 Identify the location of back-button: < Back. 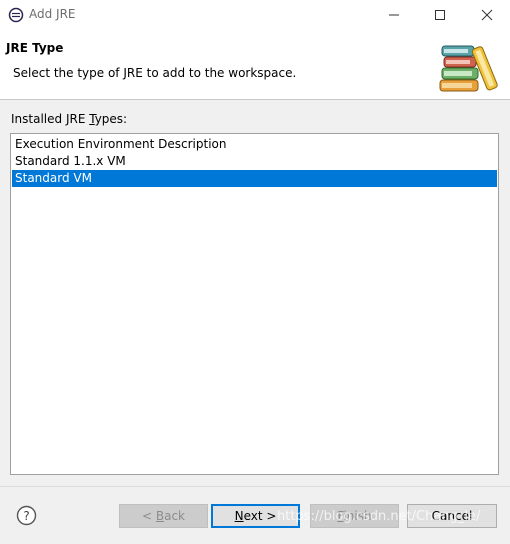
(163, 516).